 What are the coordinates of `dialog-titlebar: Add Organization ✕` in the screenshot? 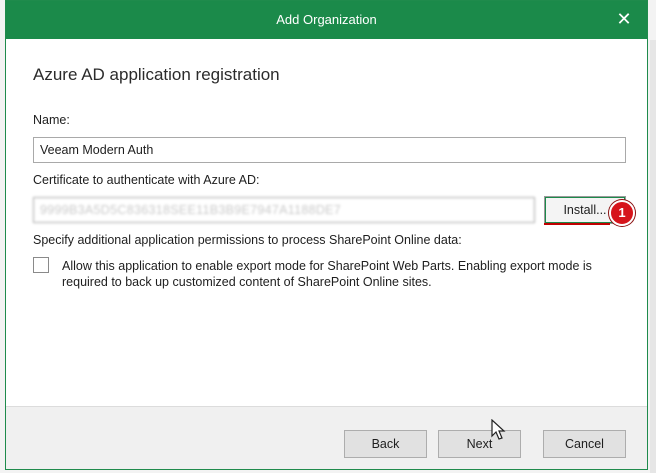 It's located at (326, 20).